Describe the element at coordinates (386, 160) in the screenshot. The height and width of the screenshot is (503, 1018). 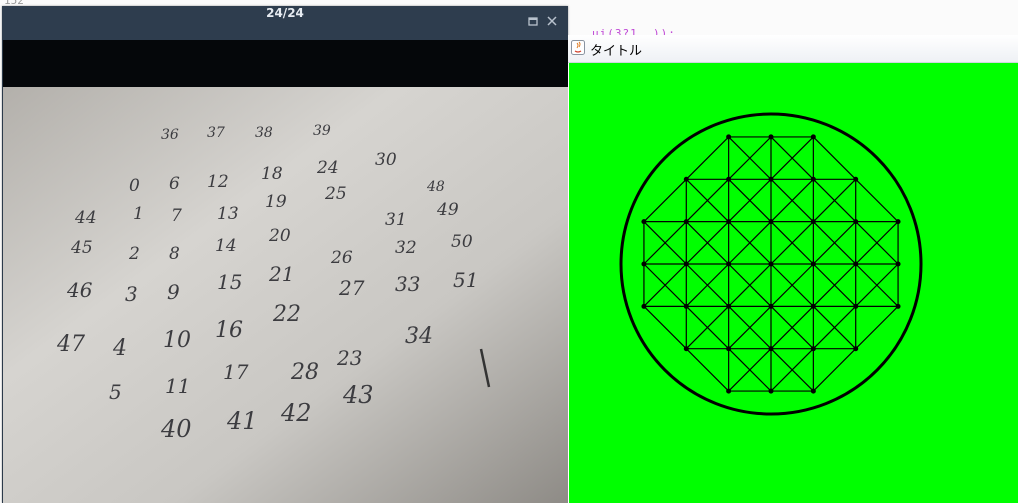
I see `handwritten-number: 30` at that location.